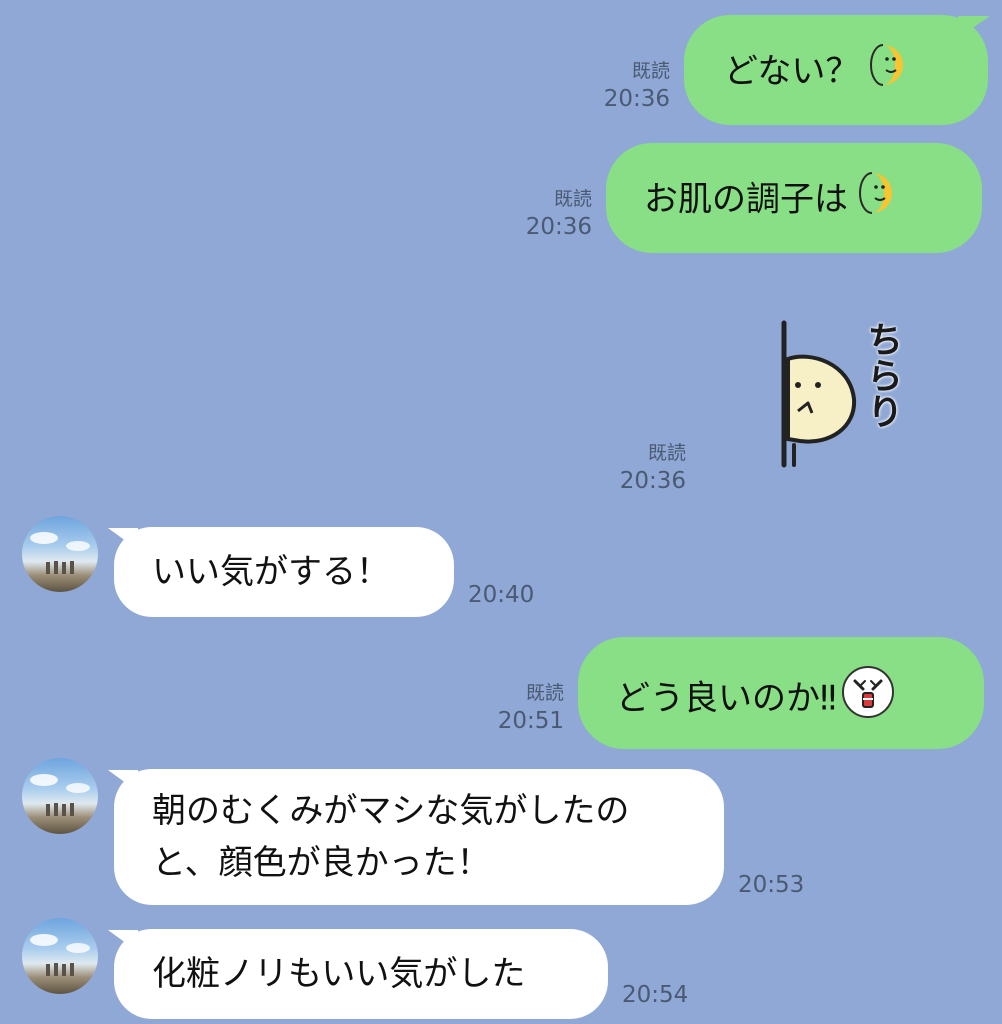  What do you see at coordinates (868, 700) in the screenshot?
I see `face-with-pointing-hands-icon` at bounding box center [868, 700].